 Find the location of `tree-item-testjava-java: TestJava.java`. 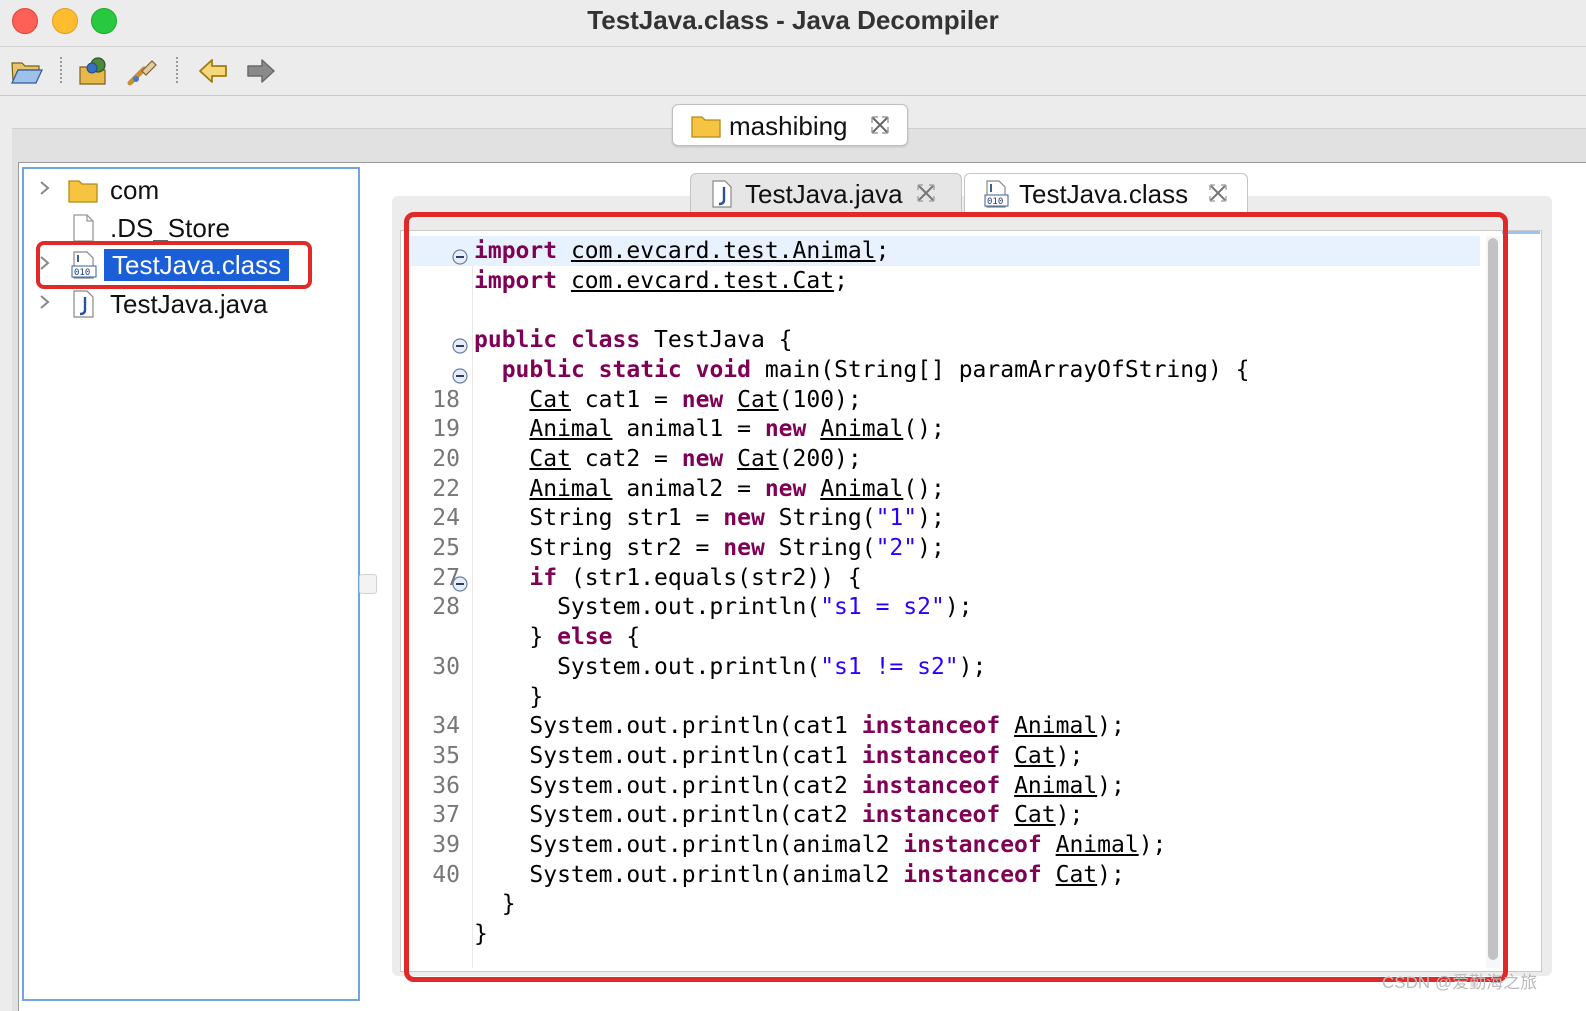

tree-item-testjava-java: TestJava.java is located at coordinates (189, 304).